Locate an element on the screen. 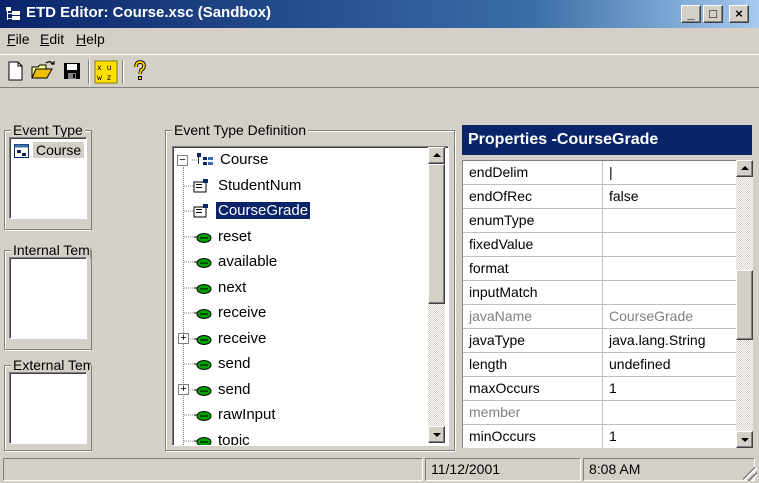  new-file-icon is located at coordinates (15, 71).